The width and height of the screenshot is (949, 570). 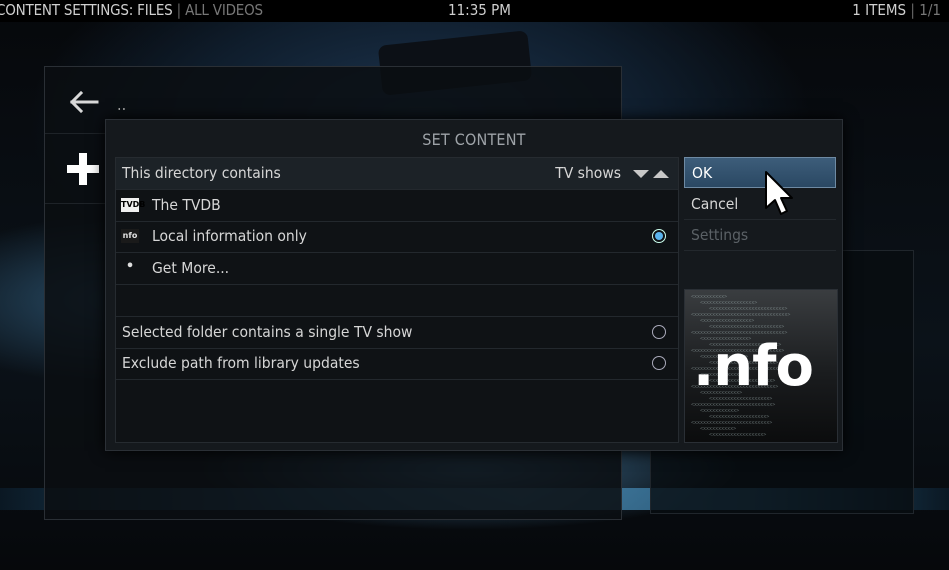 I want to click on scraper-item-tvdb: TVDB The TVDB, so click(x=397, y=206).